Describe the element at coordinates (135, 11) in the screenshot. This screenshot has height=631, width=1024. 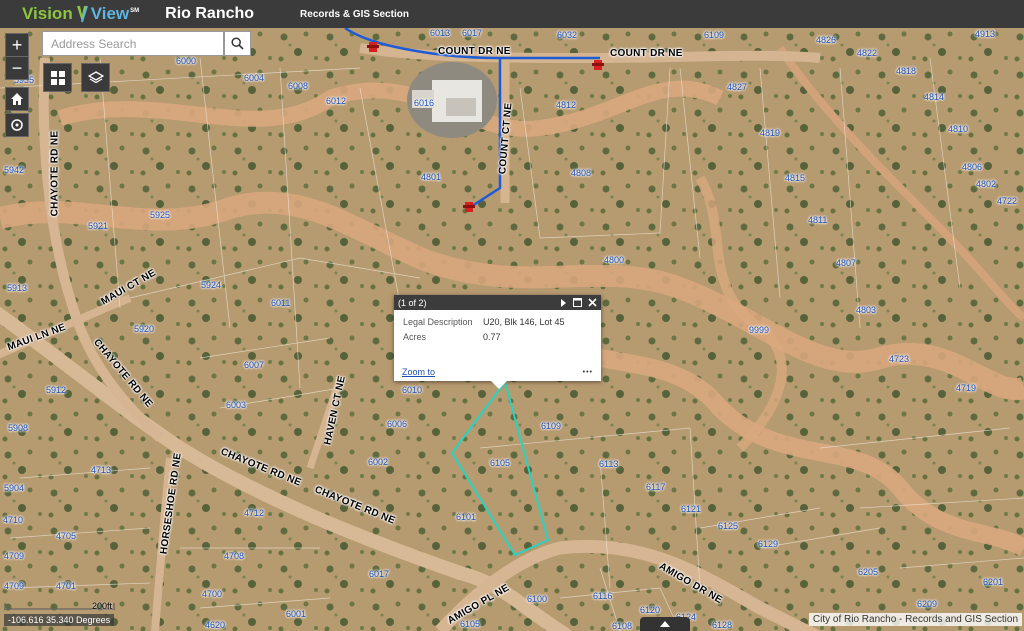
I see `logo-tm: SM` at that location.